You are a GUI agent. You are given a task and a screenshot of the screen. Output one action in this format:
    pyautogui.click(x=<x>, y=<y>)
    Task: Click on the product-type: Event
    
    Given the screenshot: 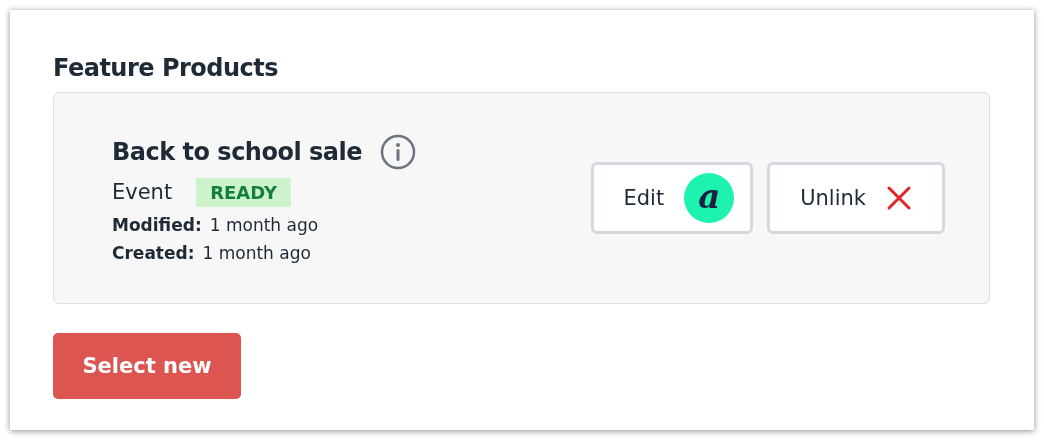 What is the action you would take?
    pyautogui.click(x=142, y=192)
    